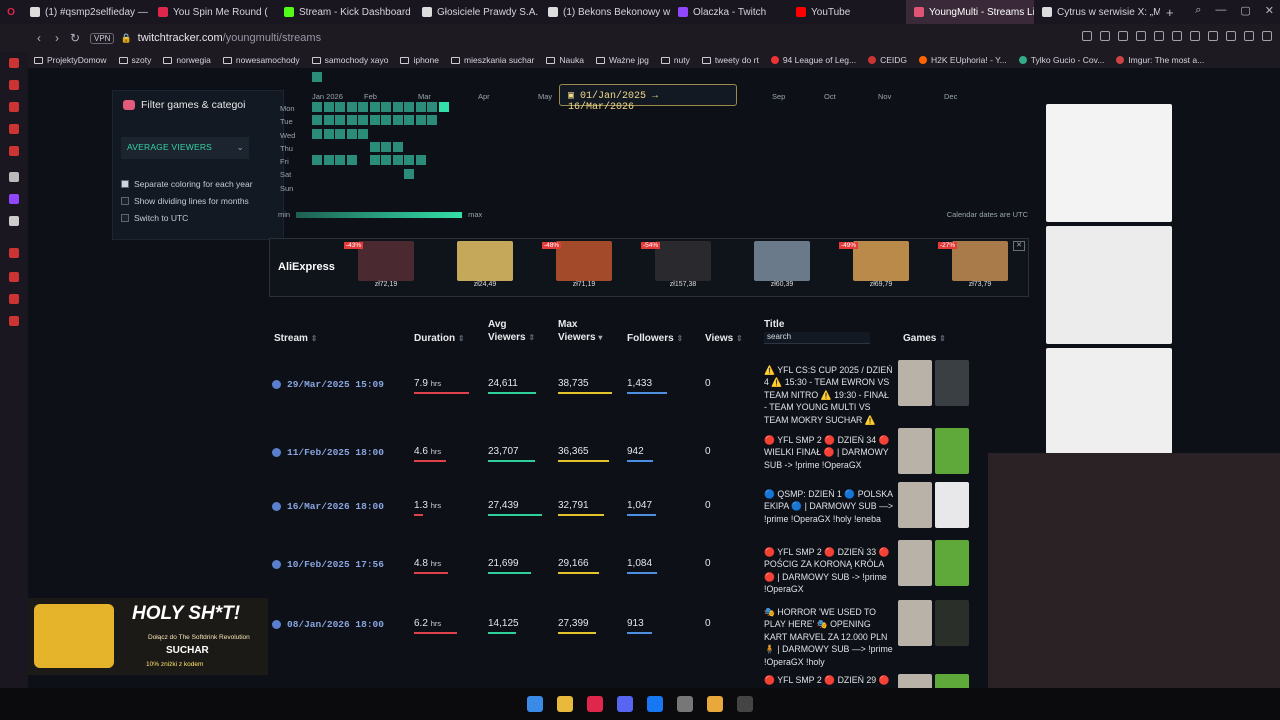  I want to click on checkbox, so click(125, 218).